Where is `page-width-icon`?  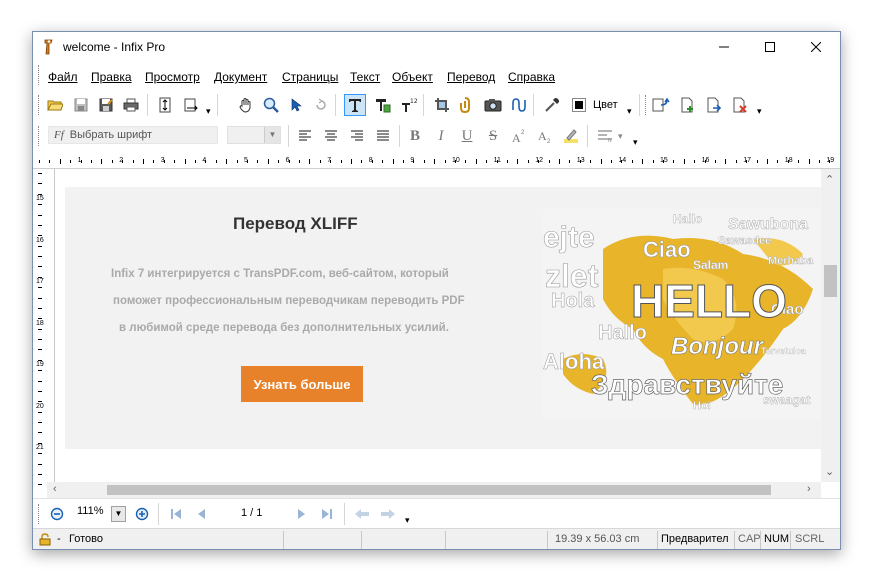 page-width-icon is located at coordinates (191, 105).